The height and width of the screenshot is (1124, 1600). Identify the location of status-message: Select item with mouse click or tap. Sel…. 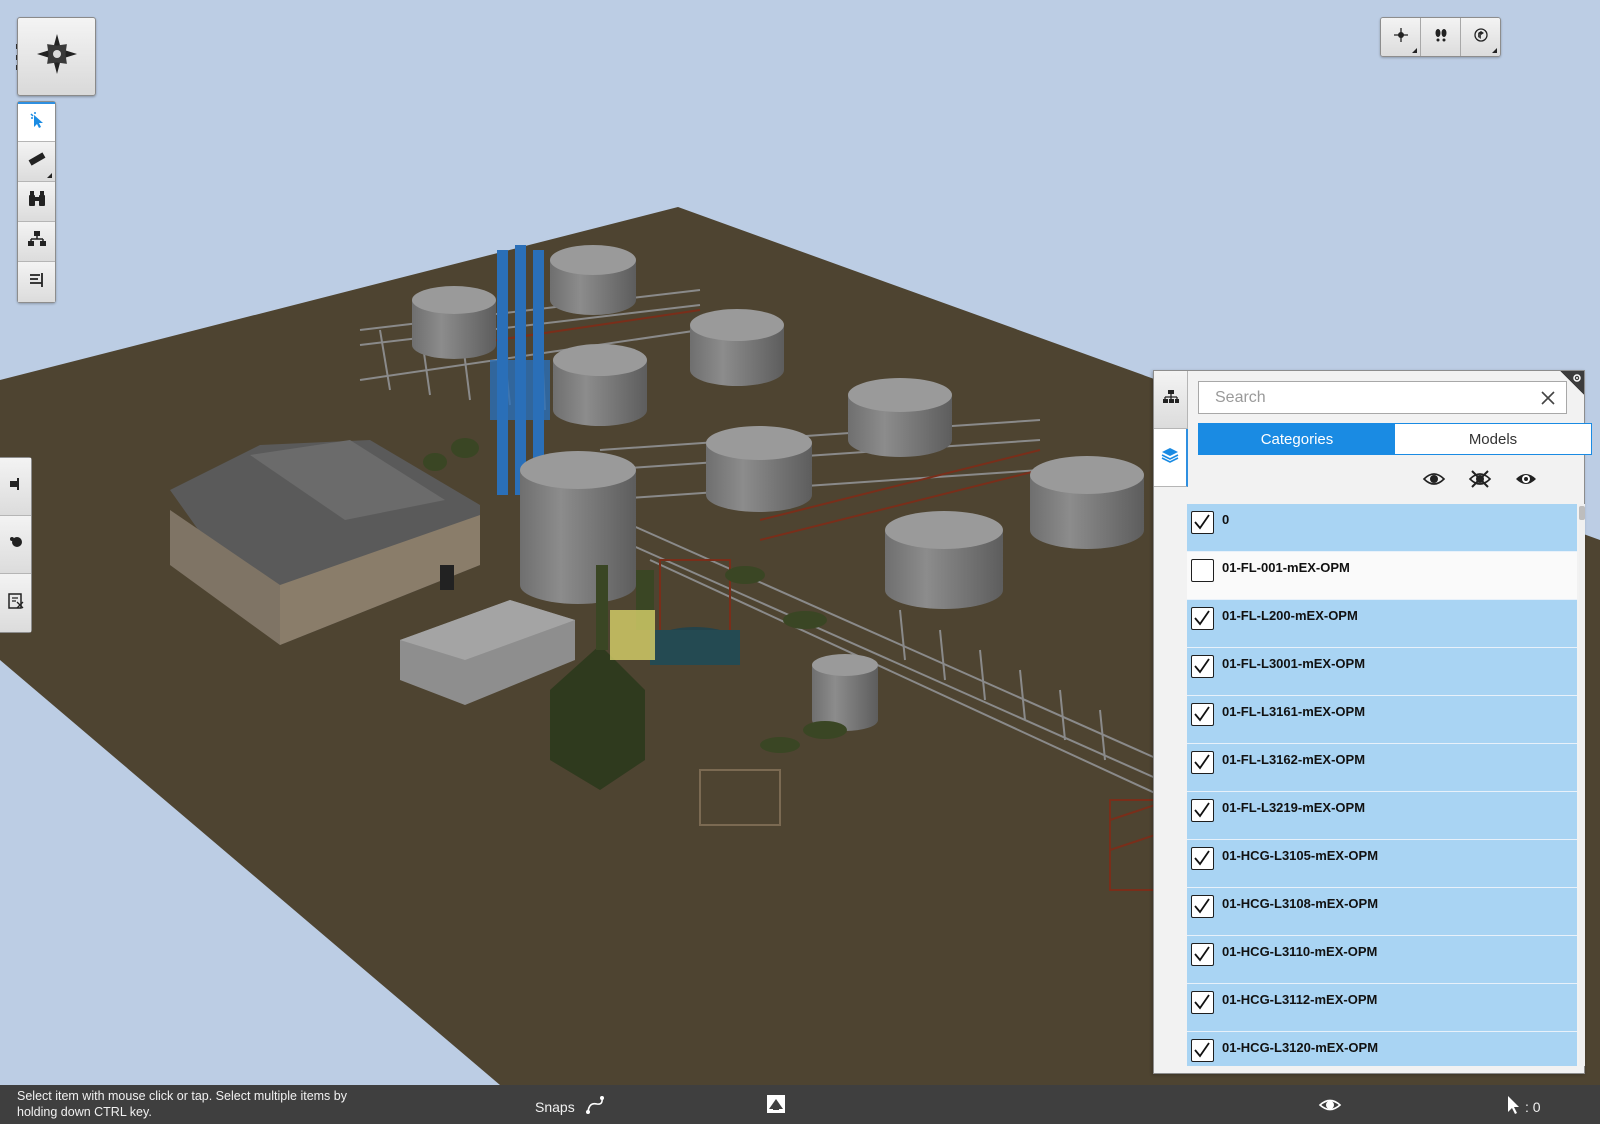
(182, 1104).